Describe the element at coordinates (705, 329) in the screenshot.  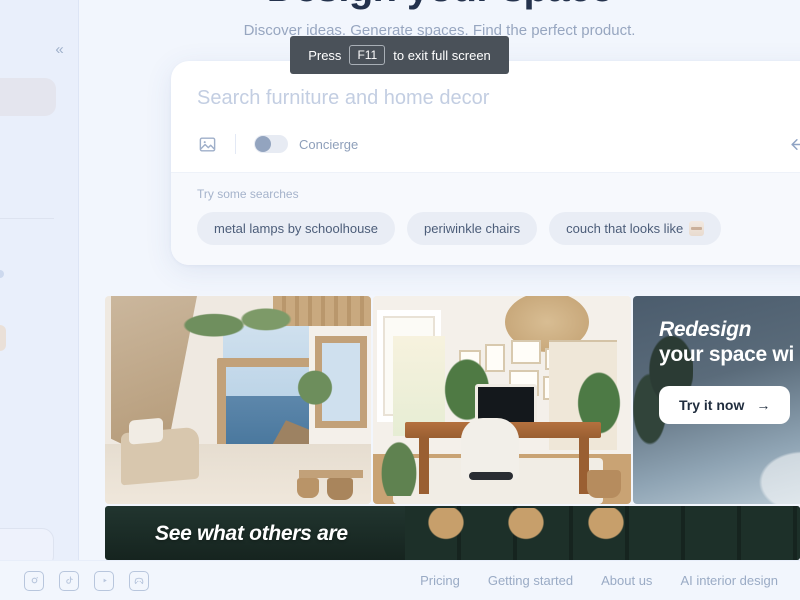
I see `promo-heading-line1: Redesign` at that location.